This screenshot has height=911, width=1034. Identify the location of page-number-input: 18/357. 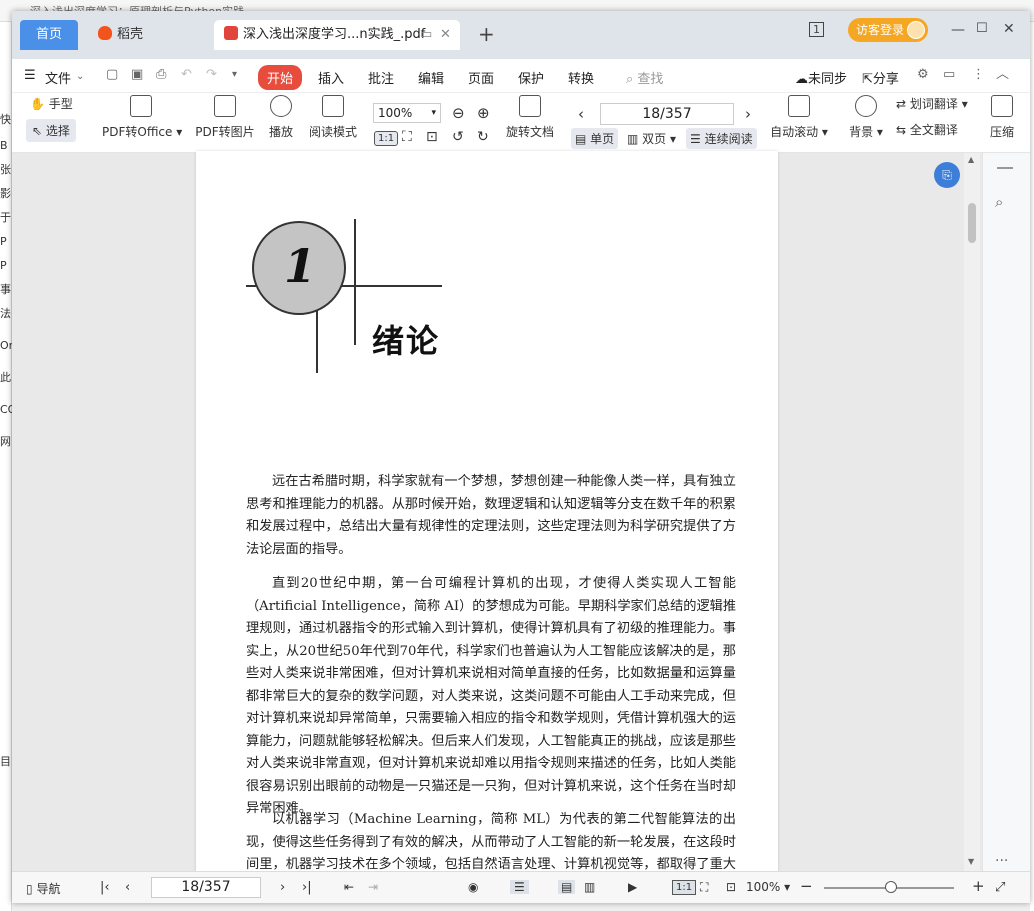
(667, 114).